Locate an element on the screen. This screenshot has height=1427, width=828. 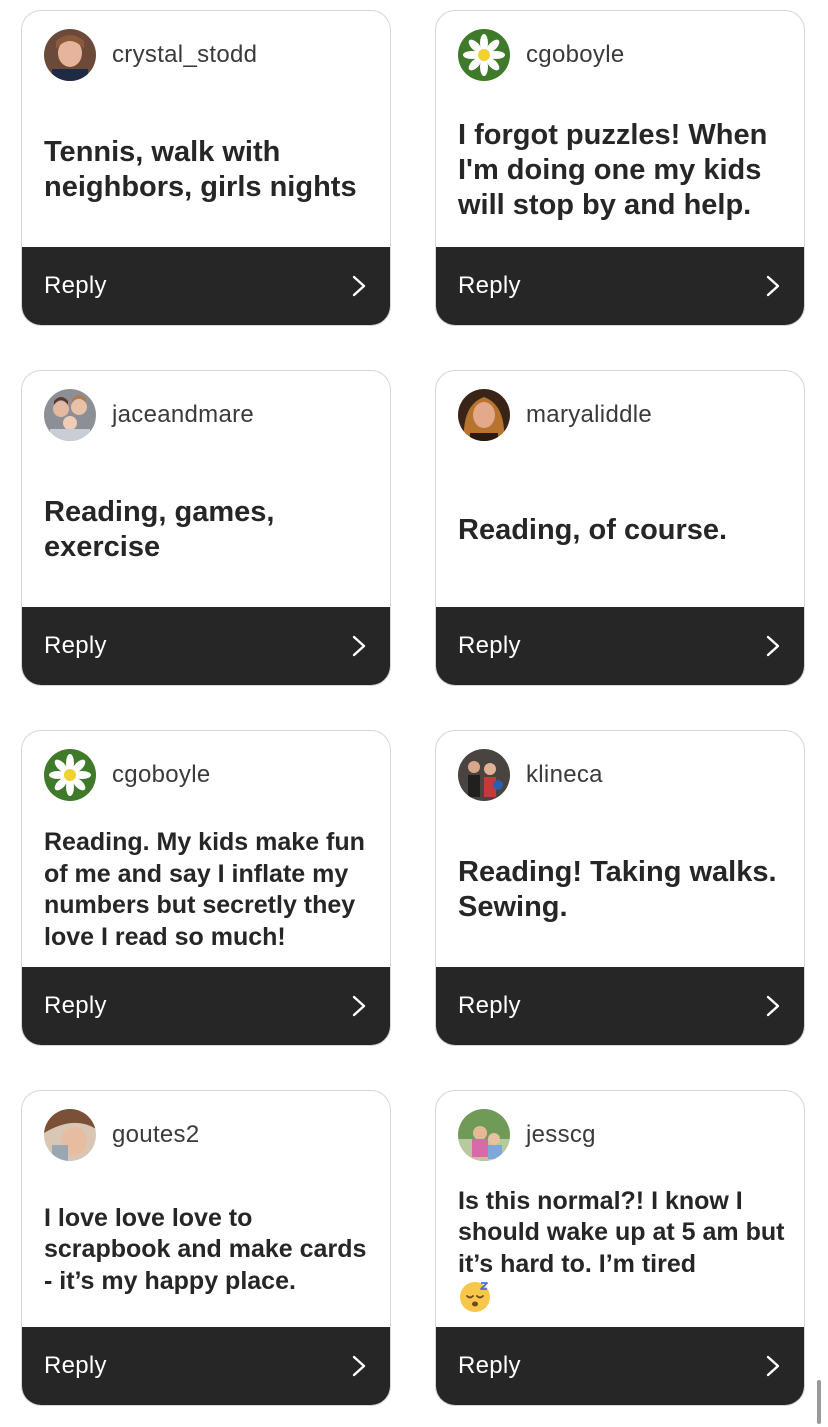
comment-author: jesscg is located at coordinates (527, 1135).